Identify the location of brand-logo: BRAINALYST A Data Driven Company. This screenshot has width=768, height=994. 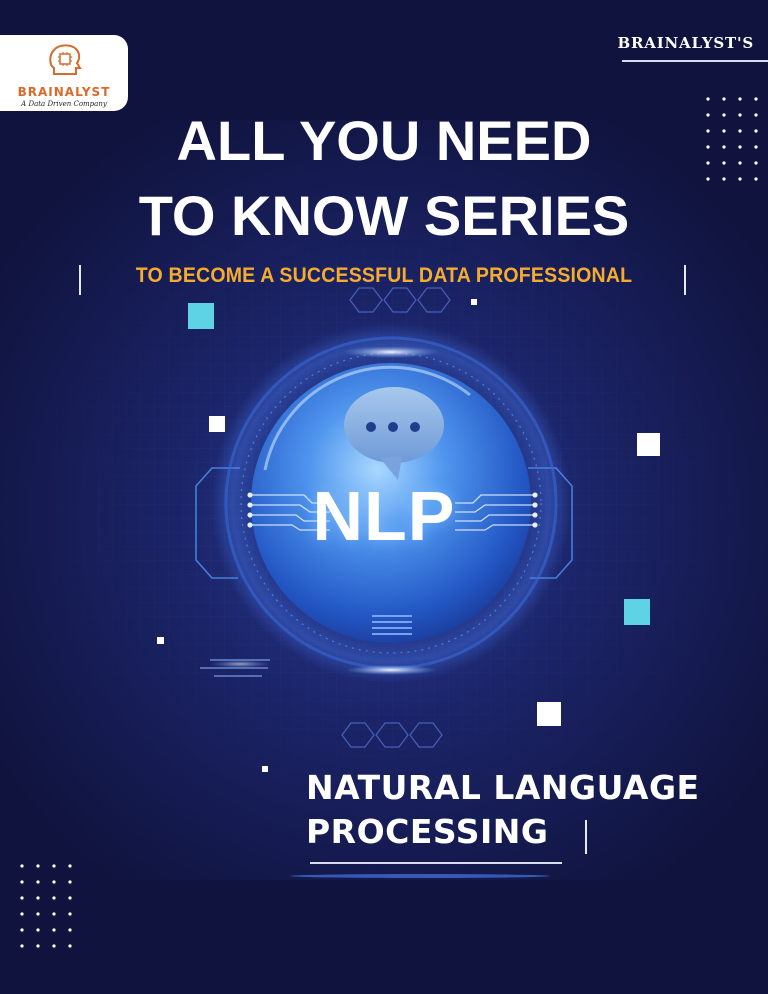
(64, 73).